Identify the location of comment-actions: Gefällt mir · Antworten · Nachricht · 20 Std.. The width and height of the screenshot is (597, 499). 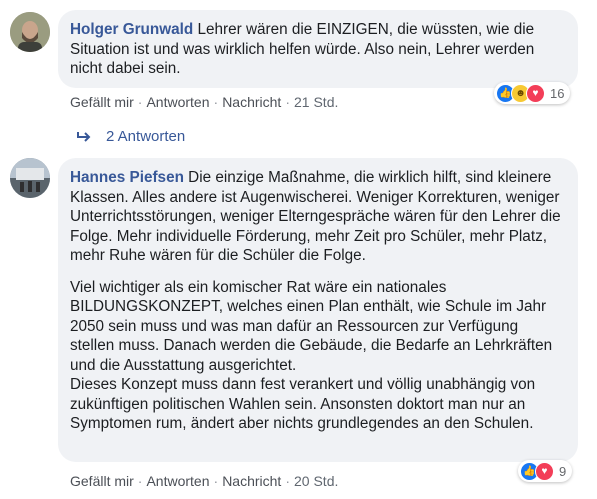
(204, 481).